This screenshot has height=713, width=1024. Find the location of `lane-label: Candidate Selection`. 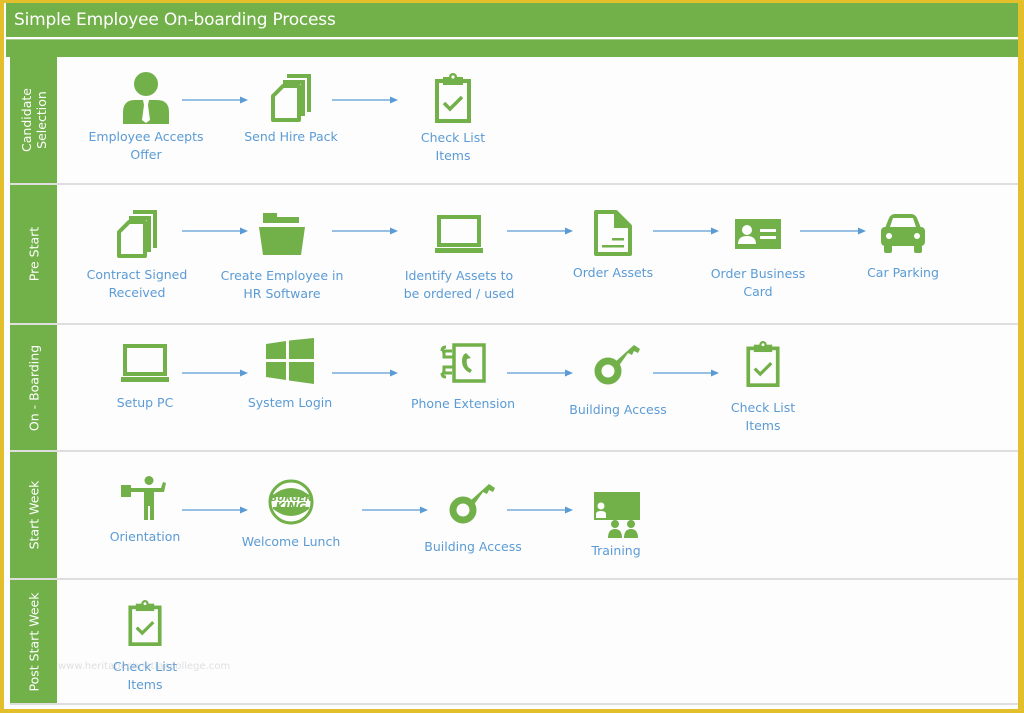

lane-label: Candidate Selection is located at coordinates (33, 120).